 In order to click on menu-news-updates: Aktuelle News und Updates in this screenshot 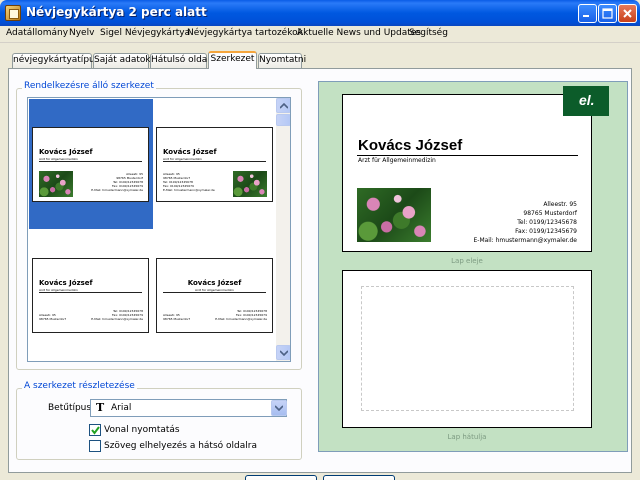, I will do `click(359, 33)`.